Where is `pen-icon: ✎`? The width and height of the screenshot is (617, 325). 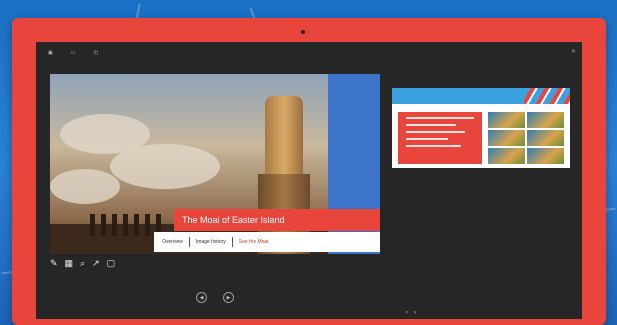
pen-icon: ✎ is located at coordinates (54, 263).